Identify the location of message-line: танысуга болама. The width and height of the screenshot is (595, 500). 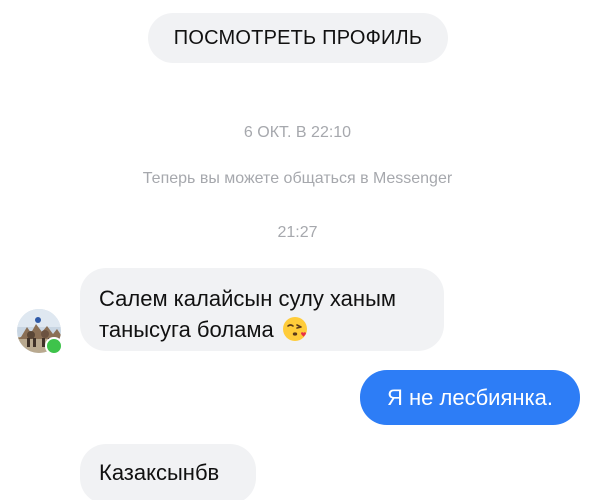
(186, 329).